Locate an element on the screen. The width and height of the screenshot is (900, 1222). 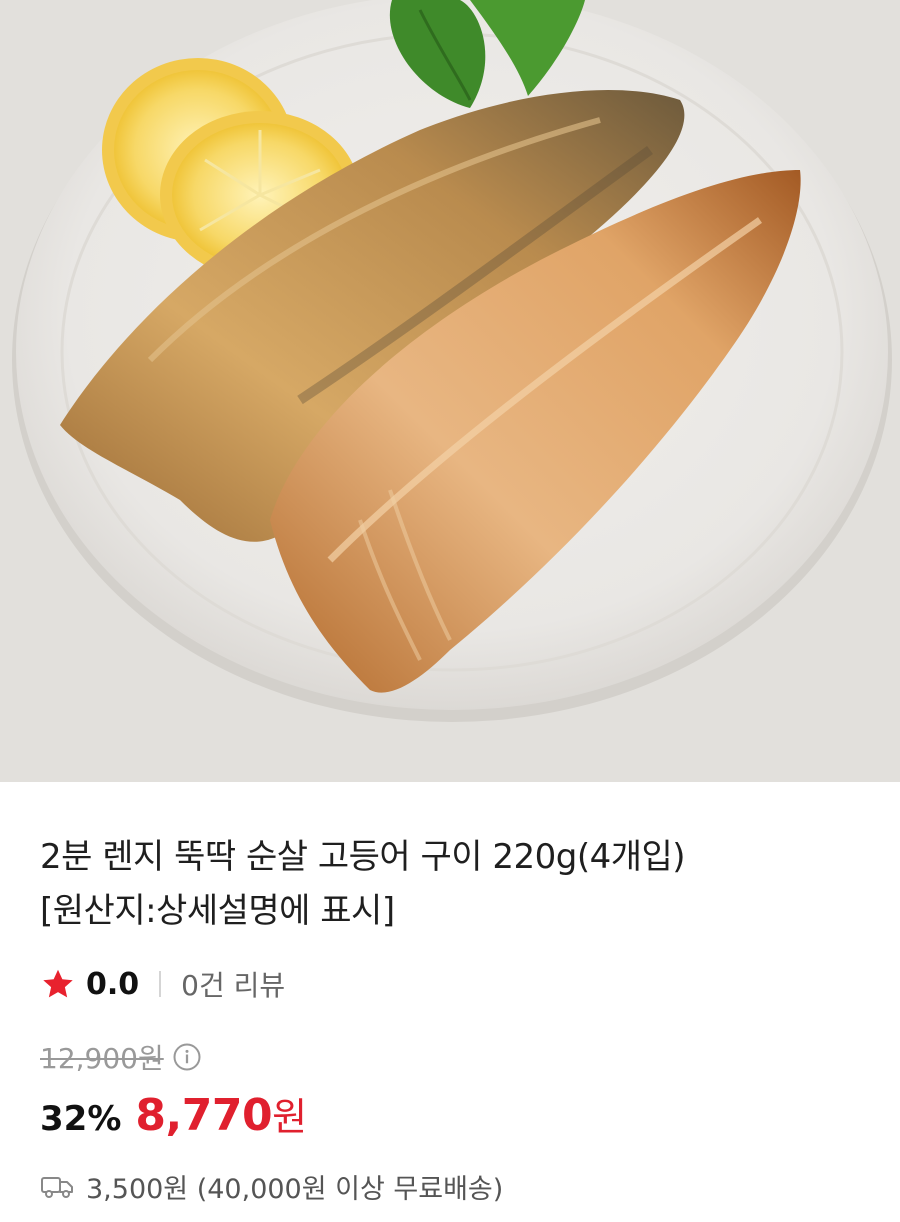
truck-icon is located at coordinates (57, 1187).